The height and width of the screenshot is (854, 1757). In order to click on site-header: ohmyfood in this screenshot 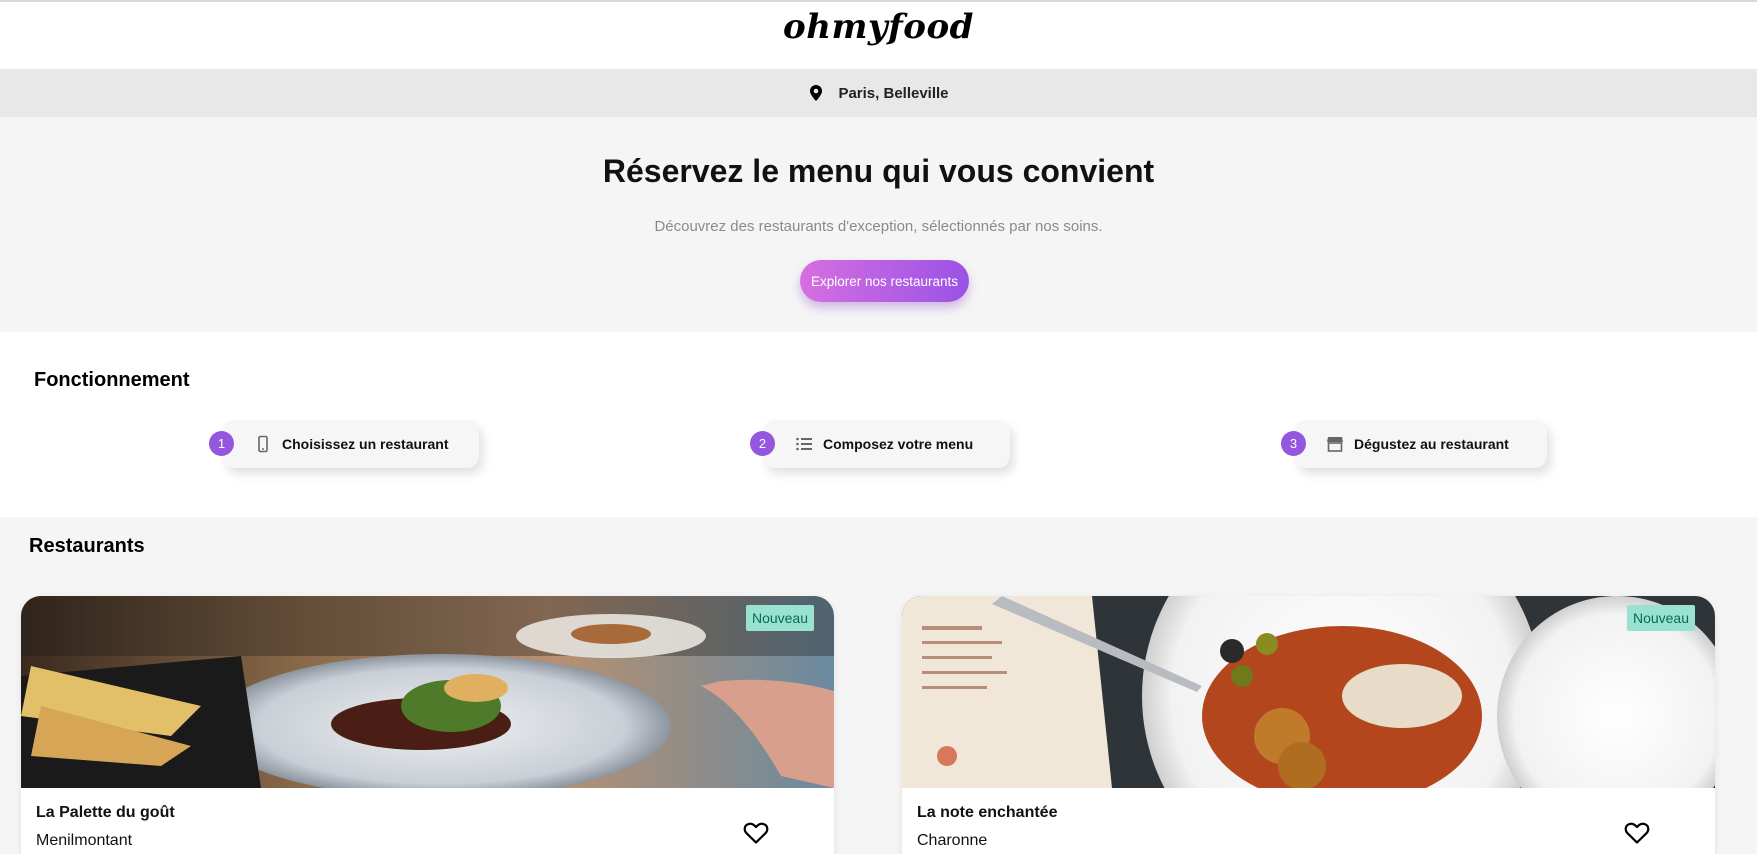, I will do `click(878, 35)`.